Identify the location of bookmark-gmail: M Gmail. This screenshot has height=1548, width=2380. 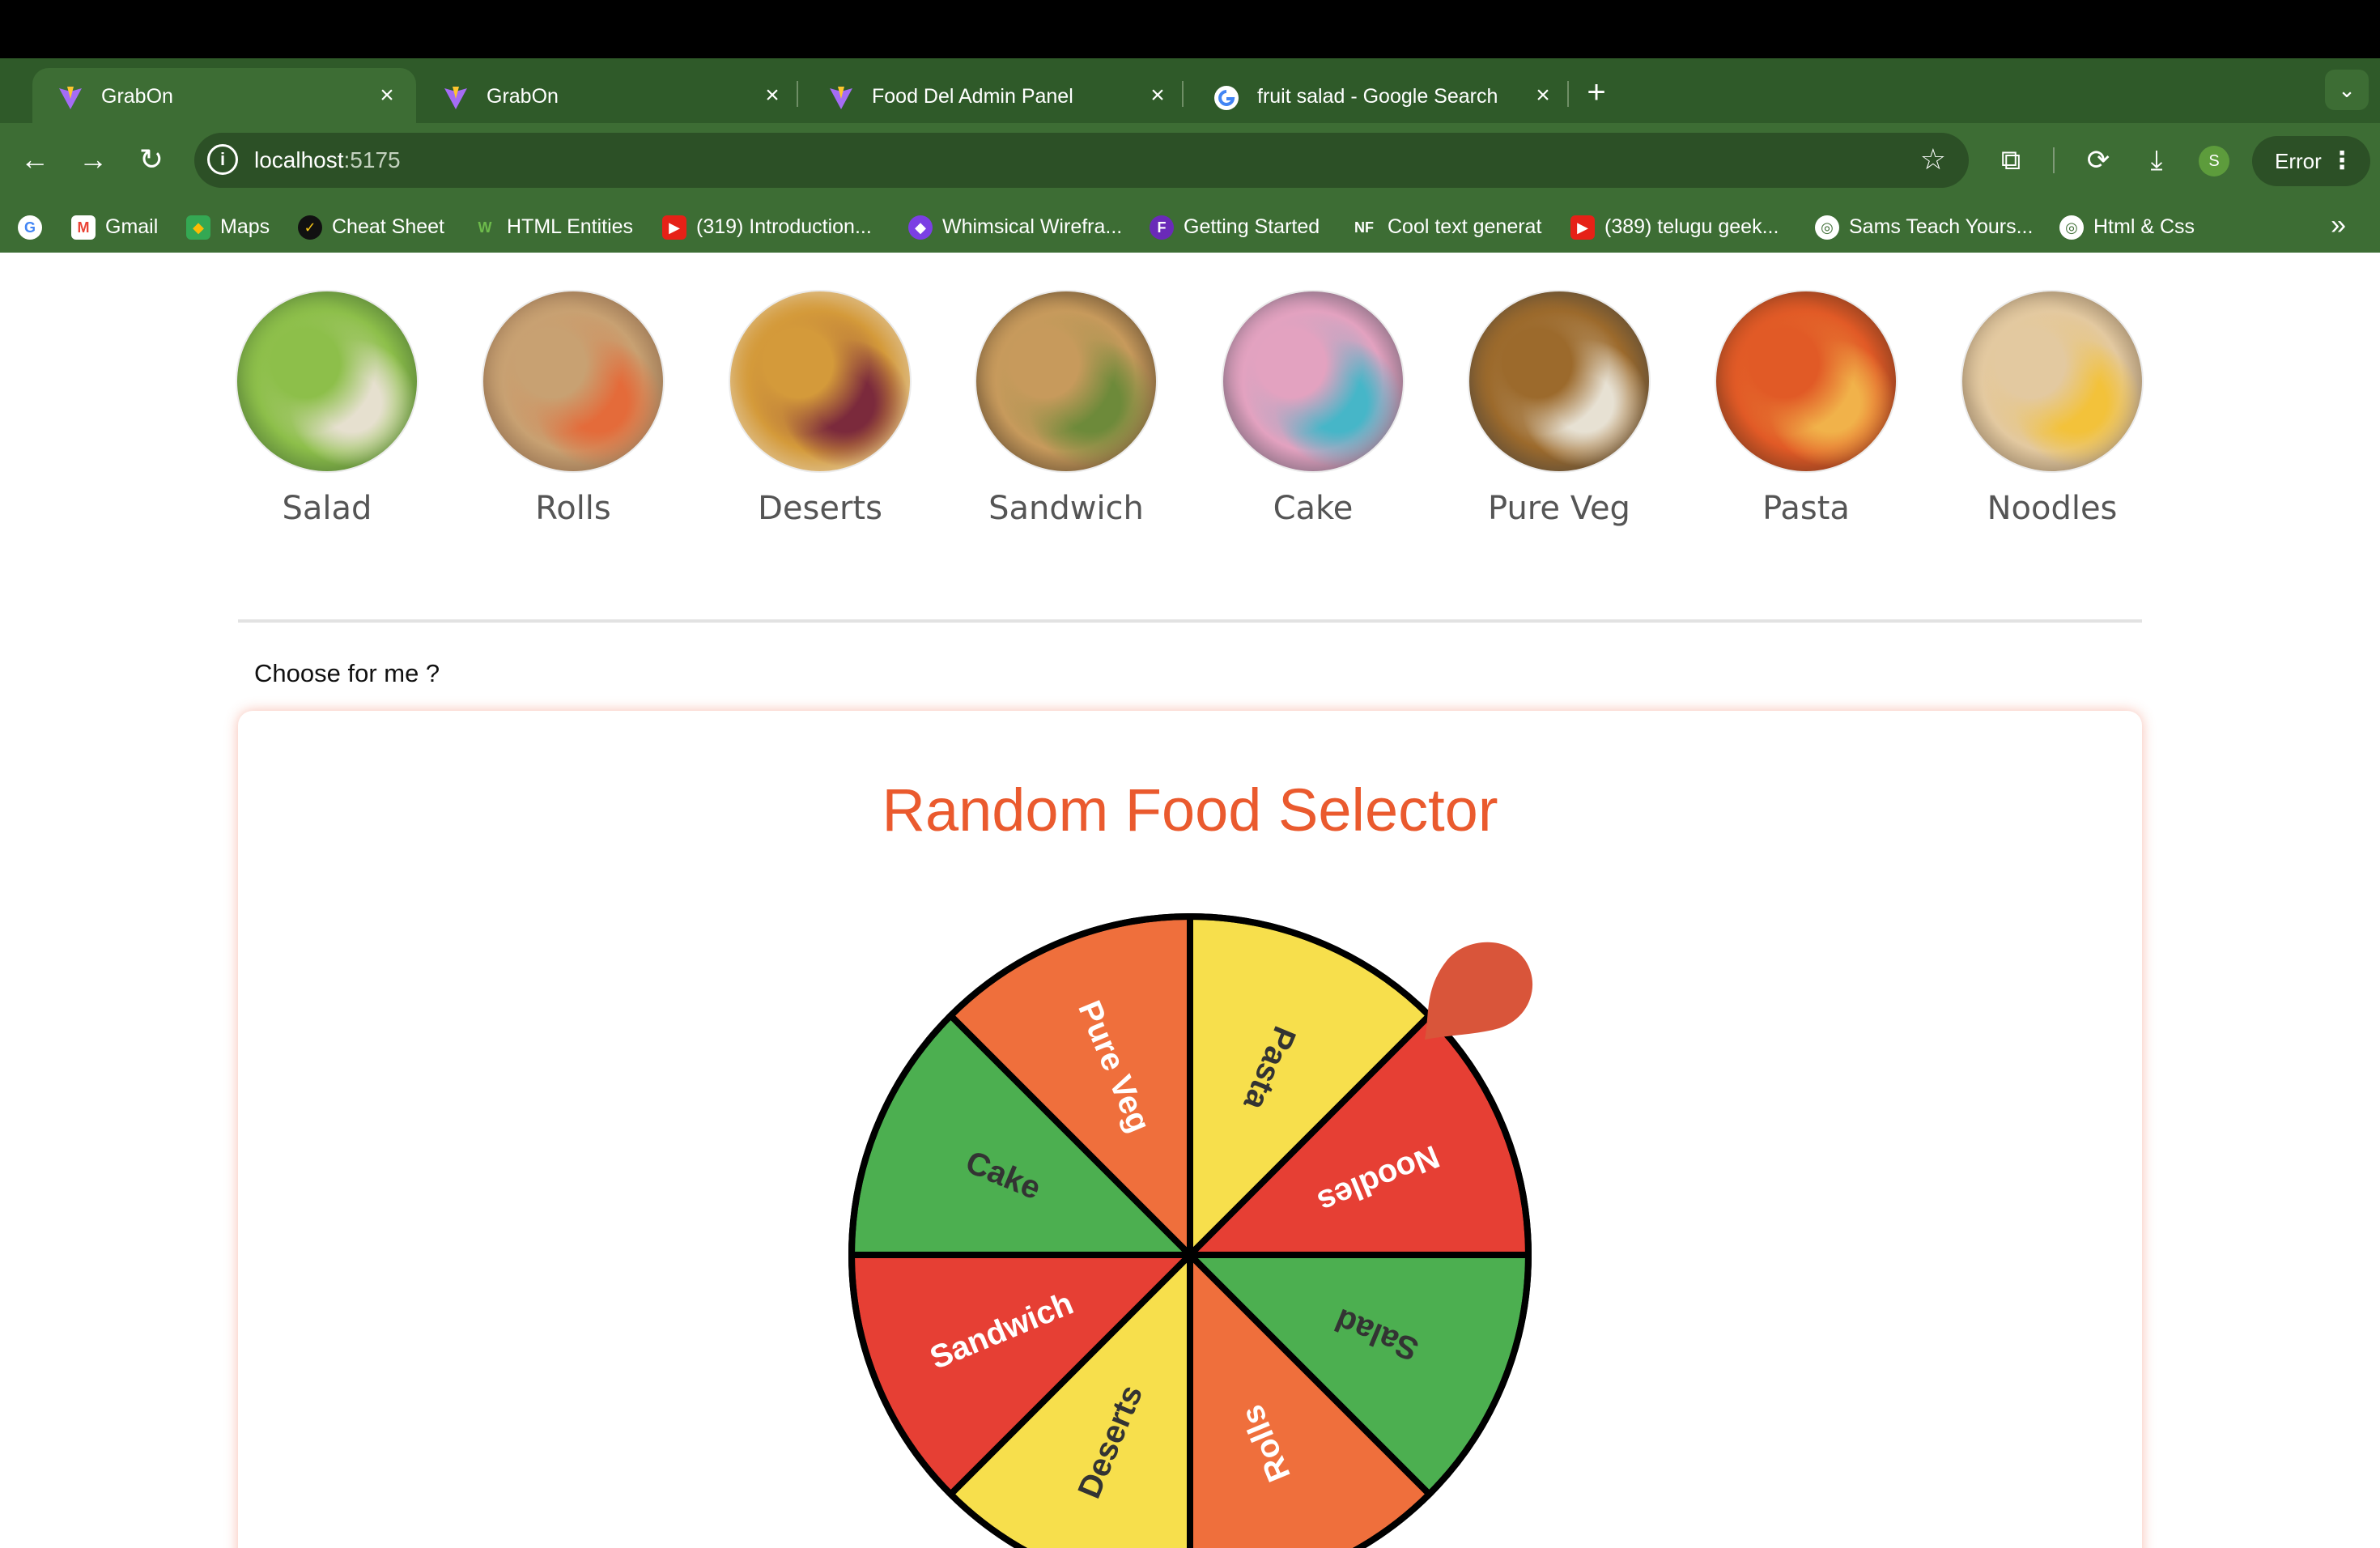
(114, 226).